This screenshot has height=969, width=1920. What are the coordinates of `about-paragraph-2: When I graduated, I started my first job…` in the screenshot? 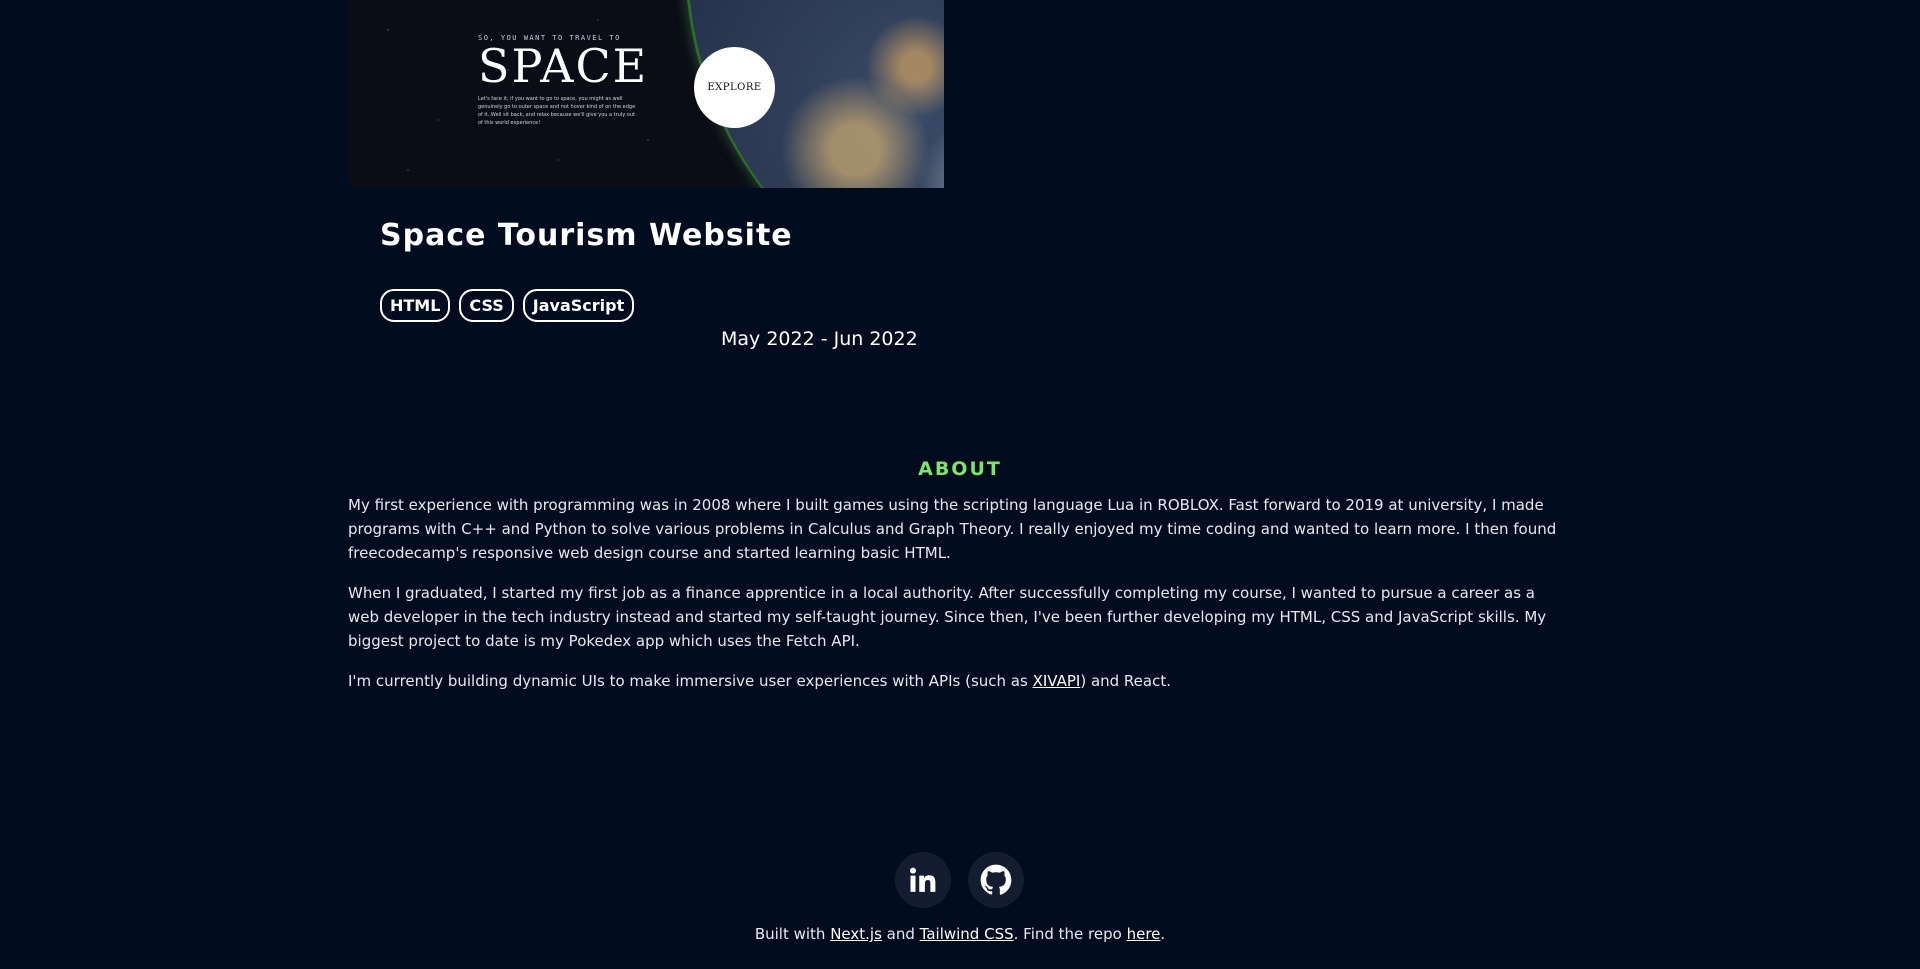 It's located at (947, 617).